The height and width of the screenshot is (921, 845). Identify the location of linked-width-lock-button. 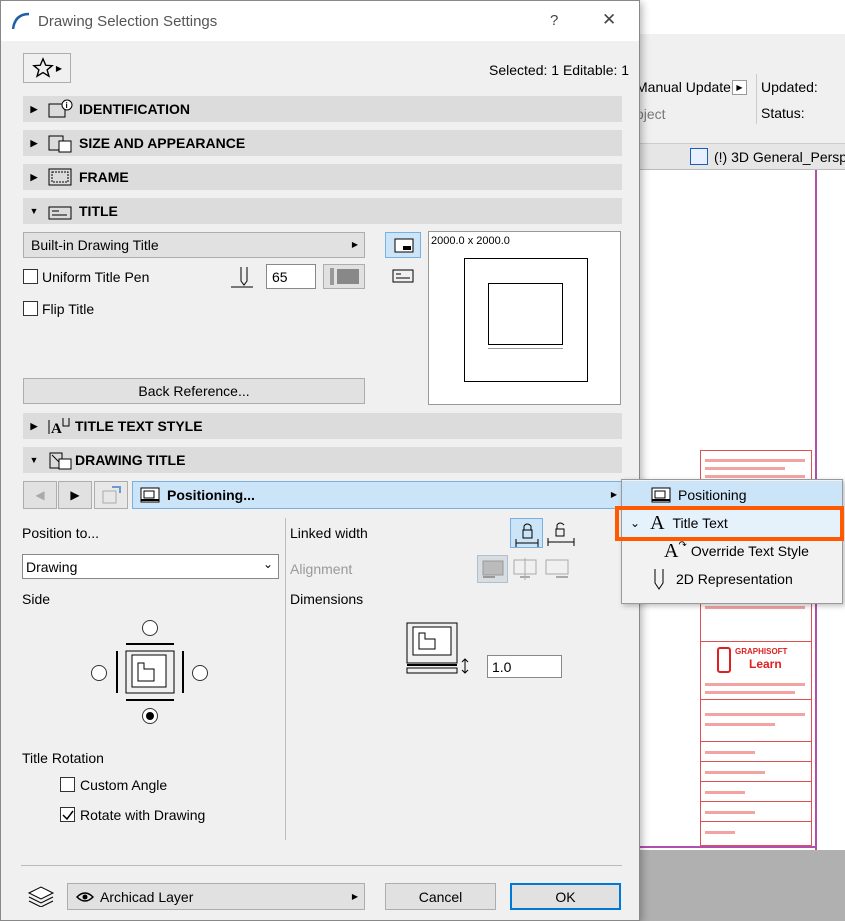
(526, 533).